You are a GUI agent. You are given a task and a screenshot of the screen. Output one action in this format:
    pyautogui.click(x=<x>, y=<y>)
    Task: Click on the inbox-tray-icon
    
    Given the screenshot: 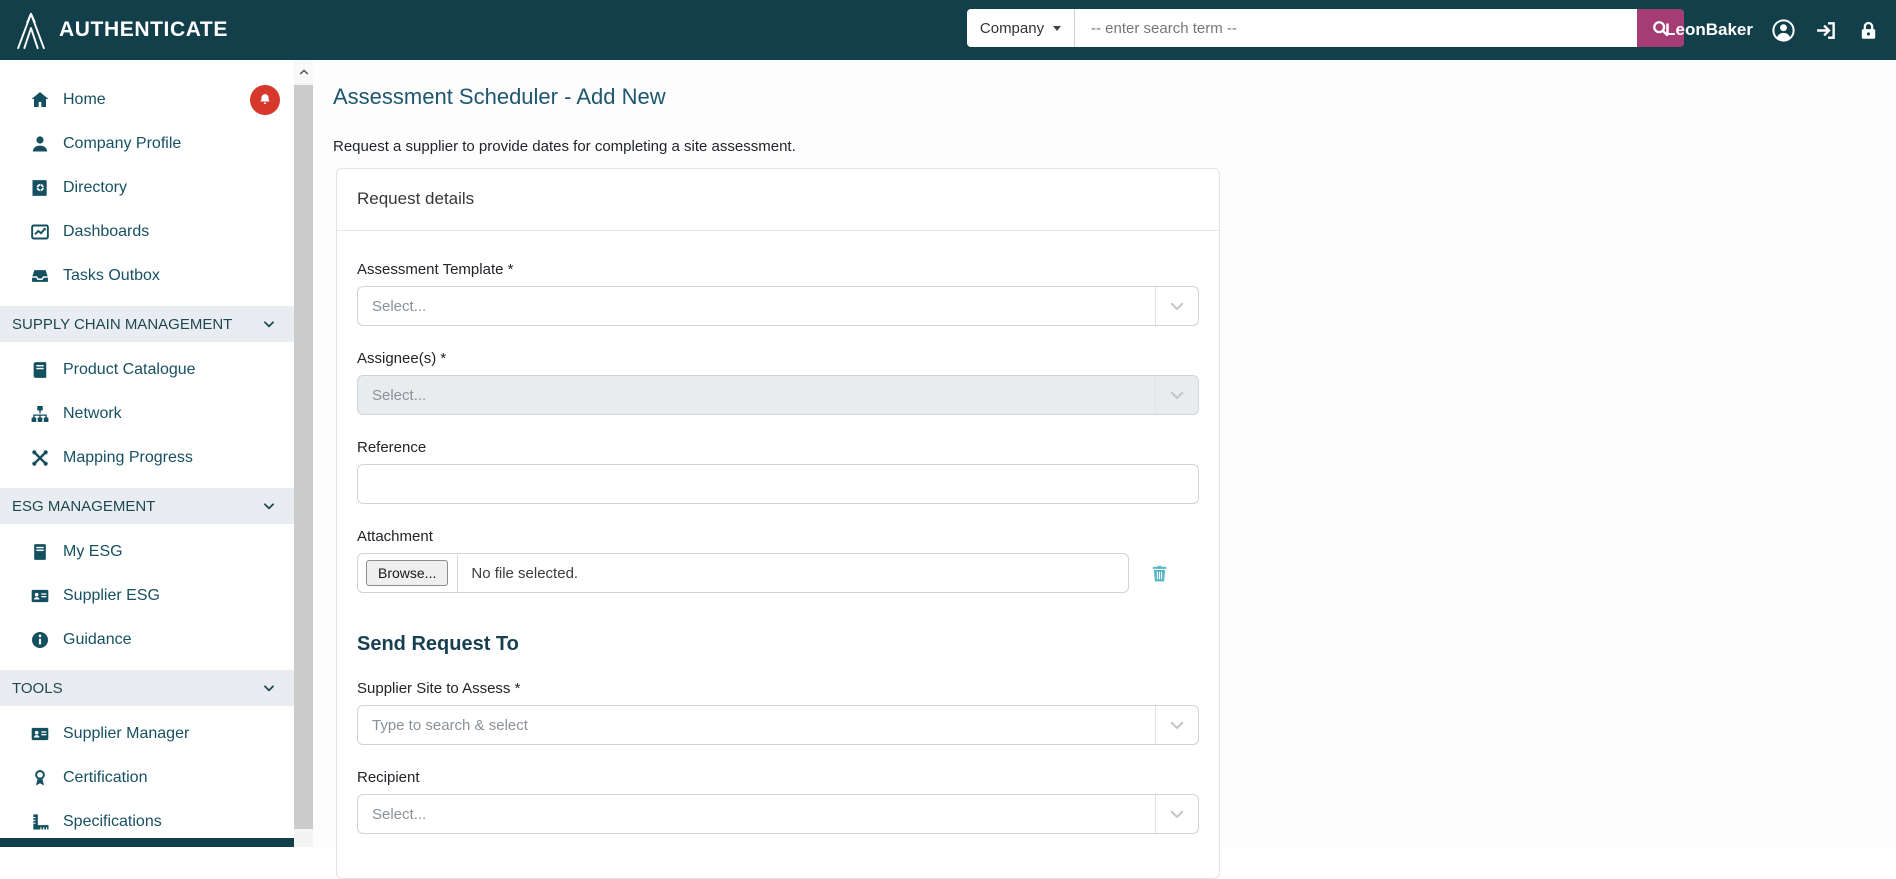 What is the action you would take?
    pyautogui.click(x=40, y=276)
    